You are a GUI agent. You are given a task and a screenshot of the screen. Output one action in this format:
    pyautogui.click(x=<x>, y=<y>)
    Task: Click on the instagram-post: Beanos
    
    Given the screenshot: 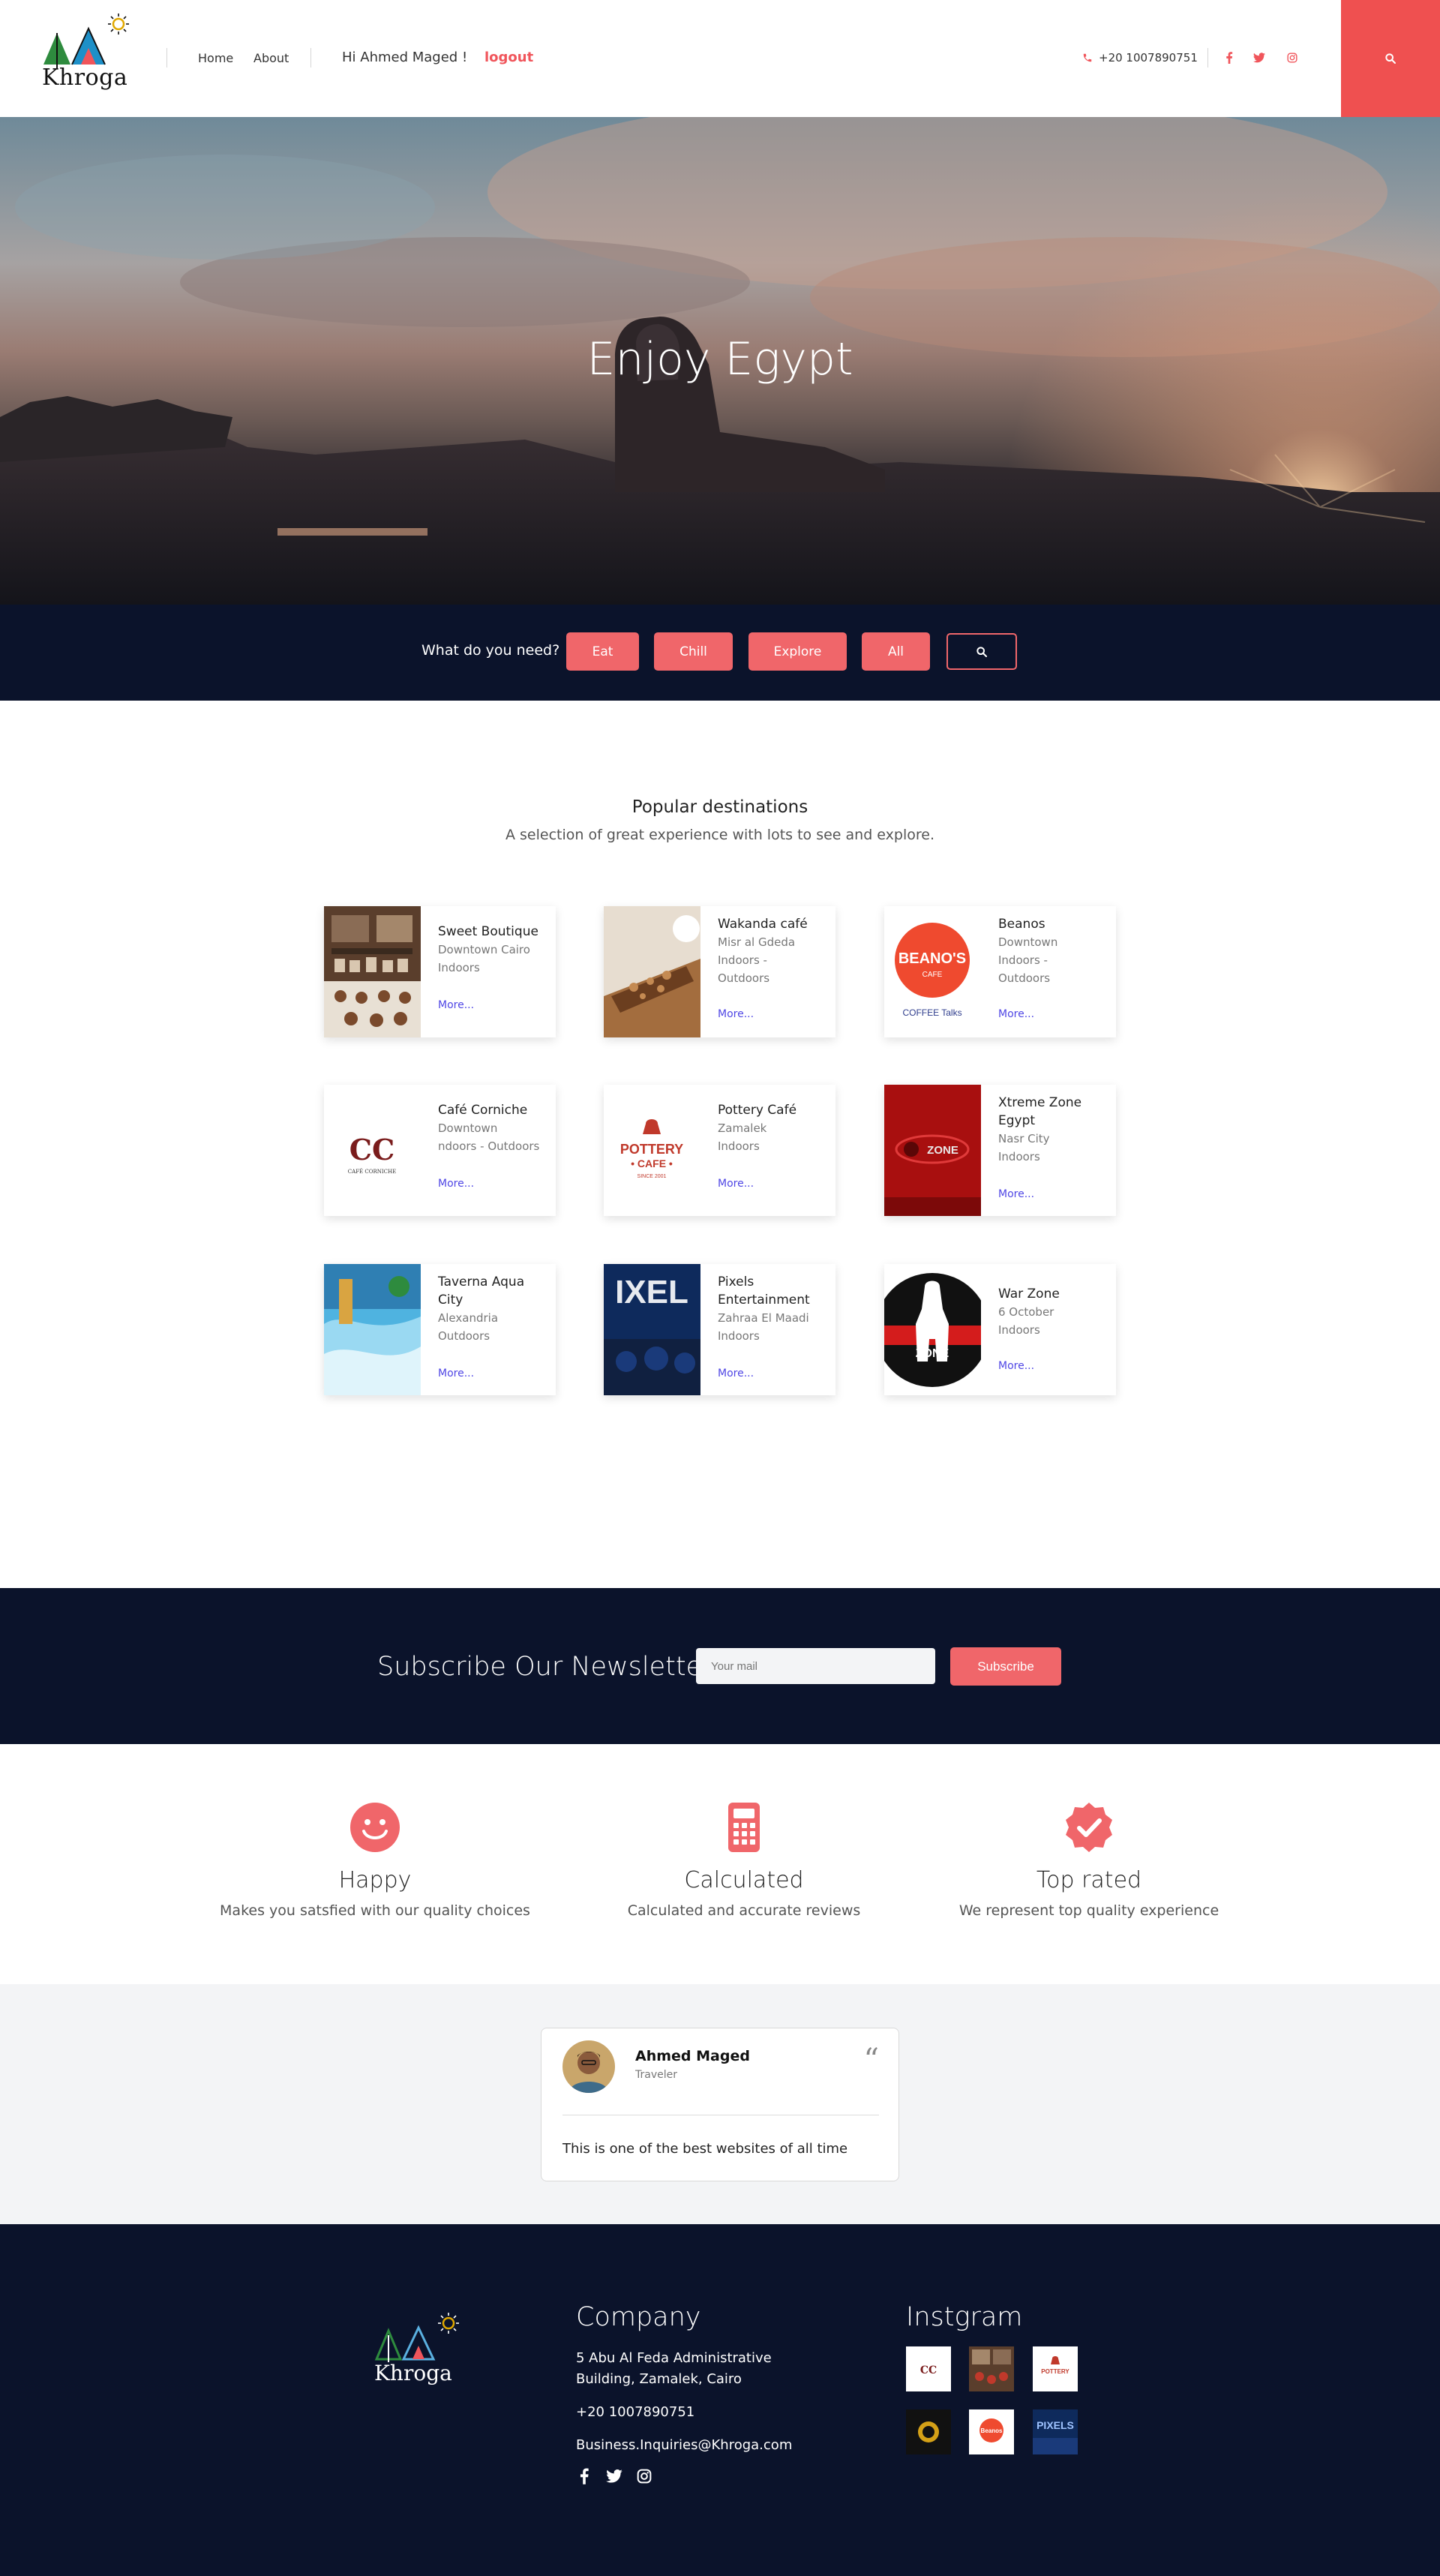 What is the action you would take?
    pyautogui.click(x=991, y=2431)
    